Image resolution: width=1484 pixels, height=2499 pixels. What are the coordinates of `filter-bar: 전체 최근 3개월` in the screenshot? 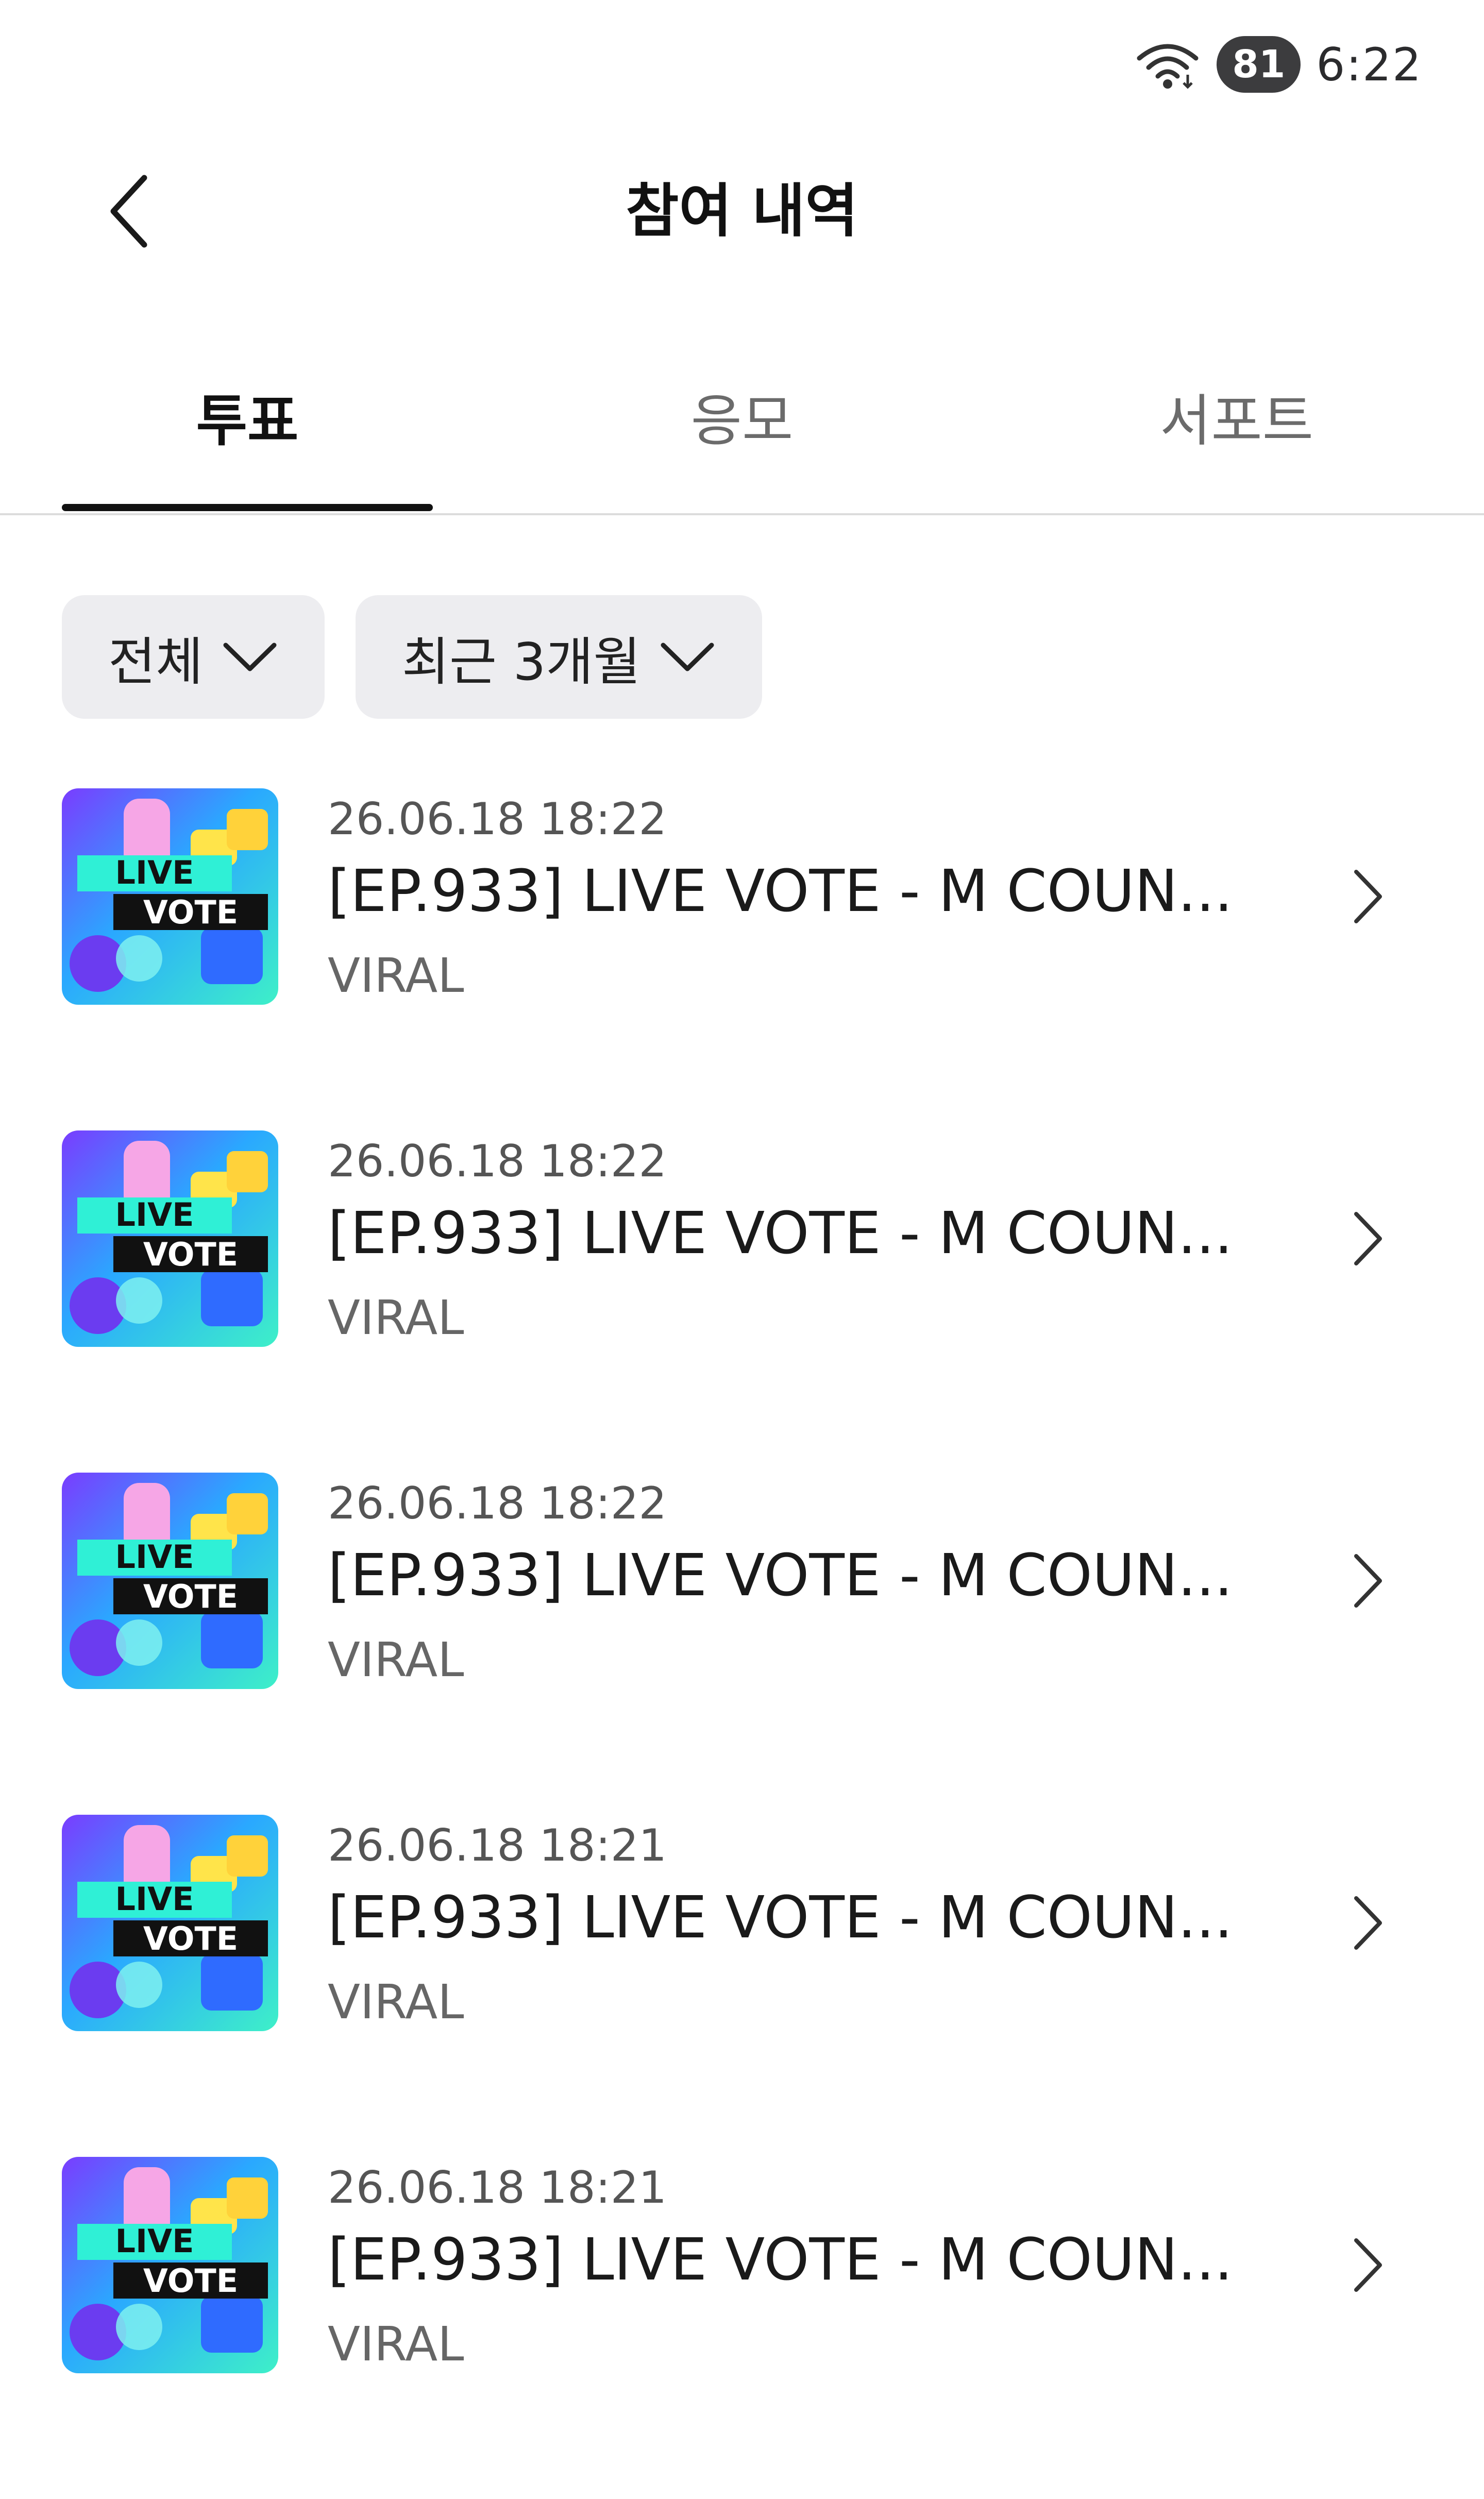 It's located at (412, 657).